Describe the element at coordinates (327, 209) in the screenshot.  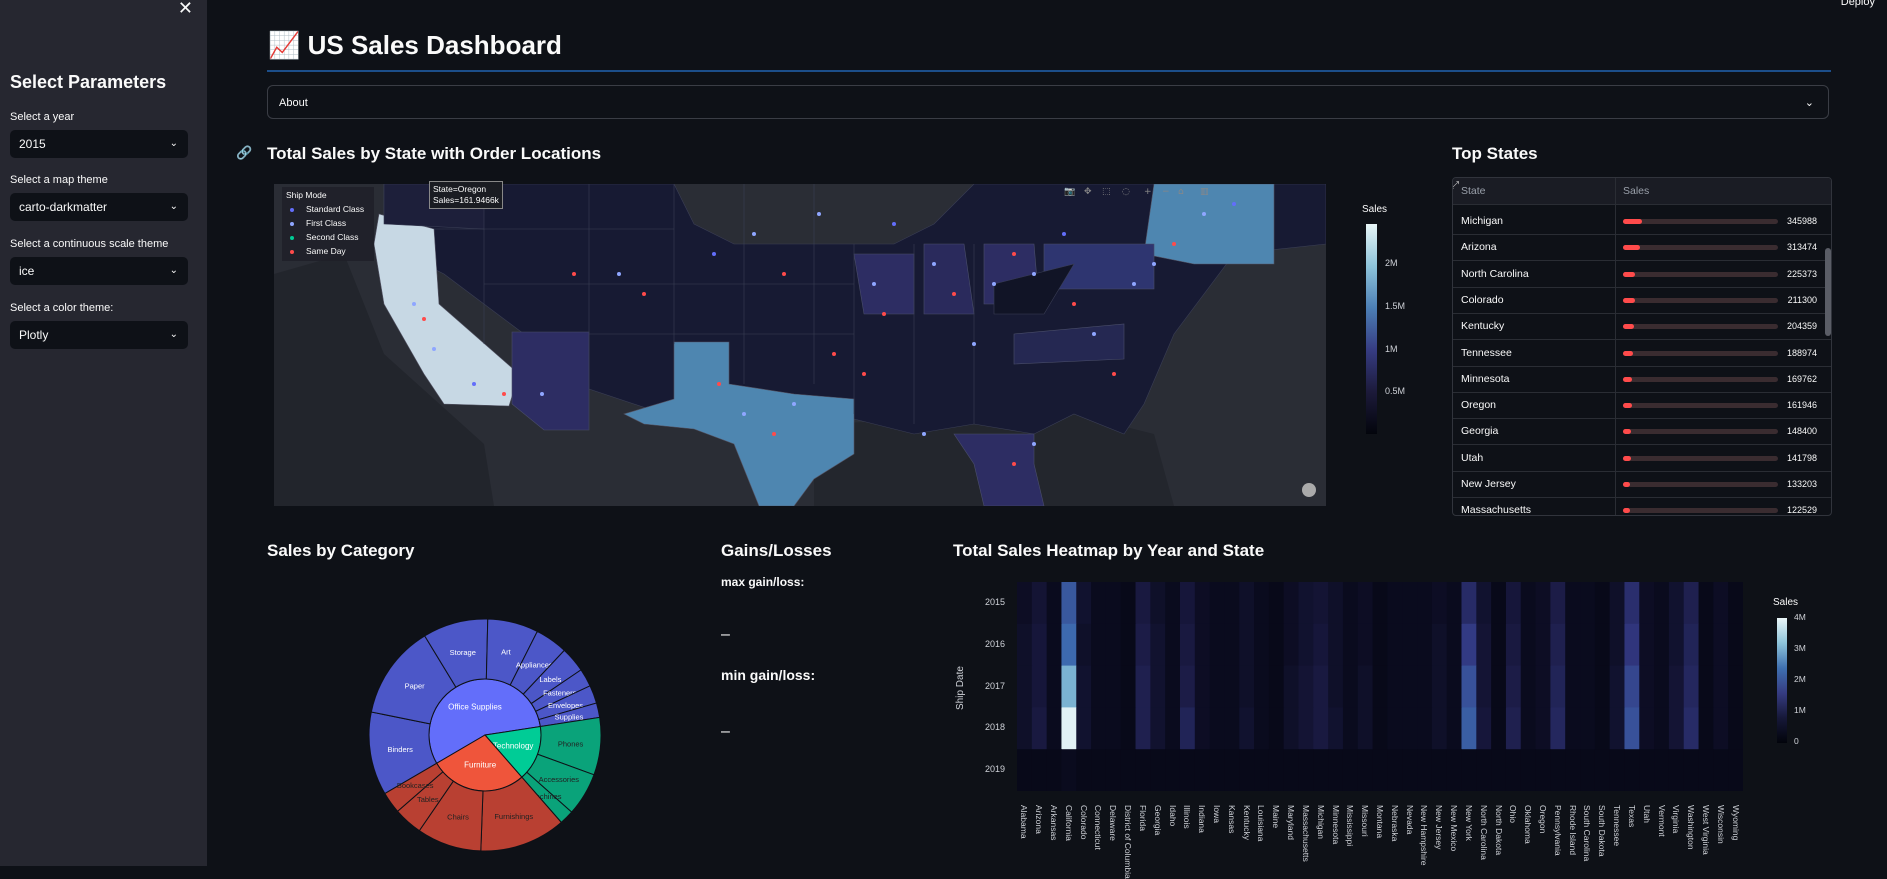
I see `legend-item: Standard Class` at that location.